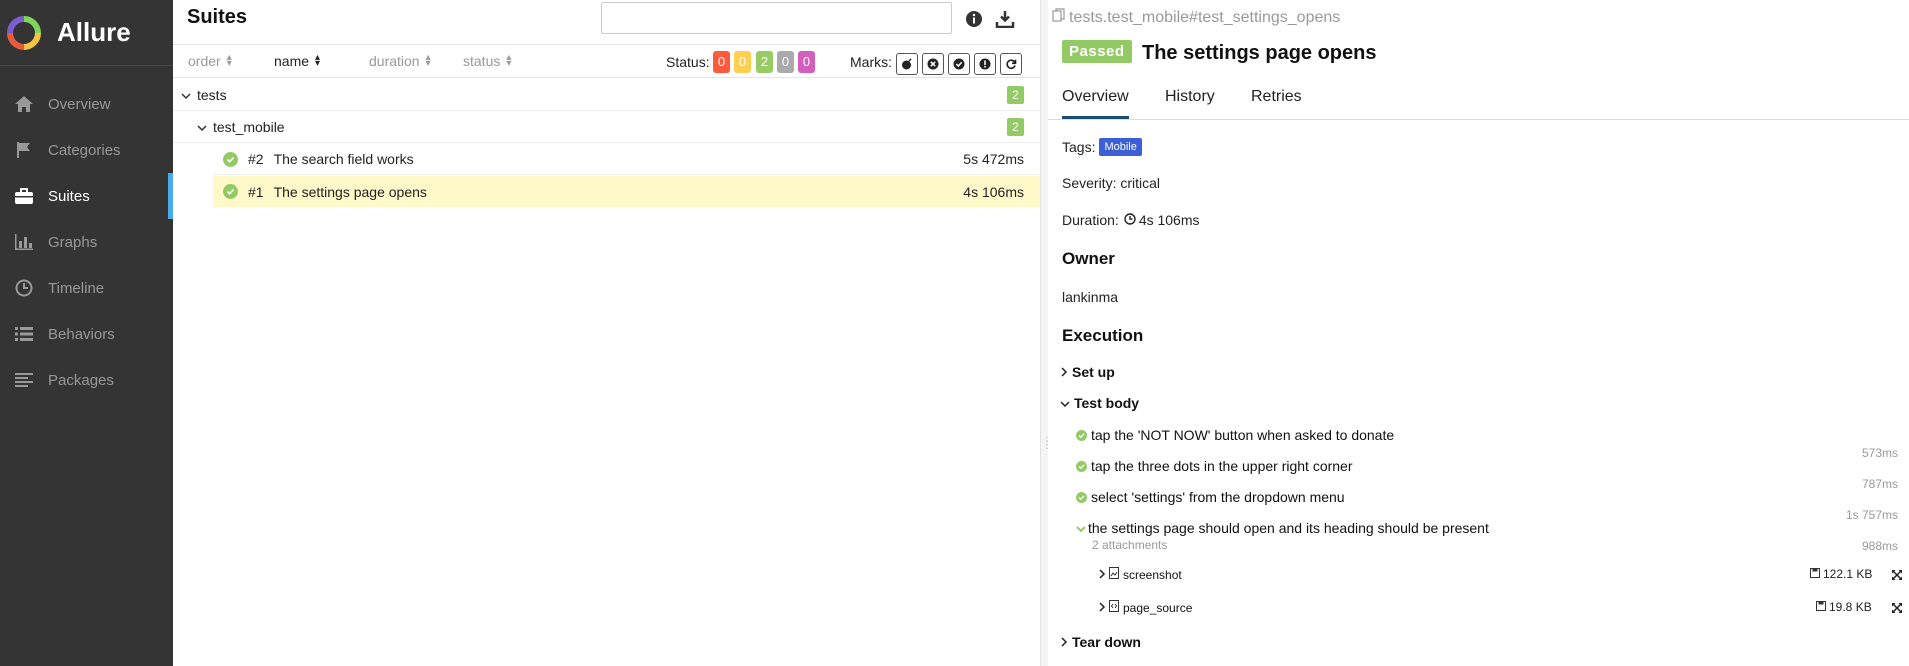 The height and width of the screenshot is (666, 1909). Describe the element at coordinates (985, 64) in the screenshot. I see `new-broken-mark-icon` at that location.